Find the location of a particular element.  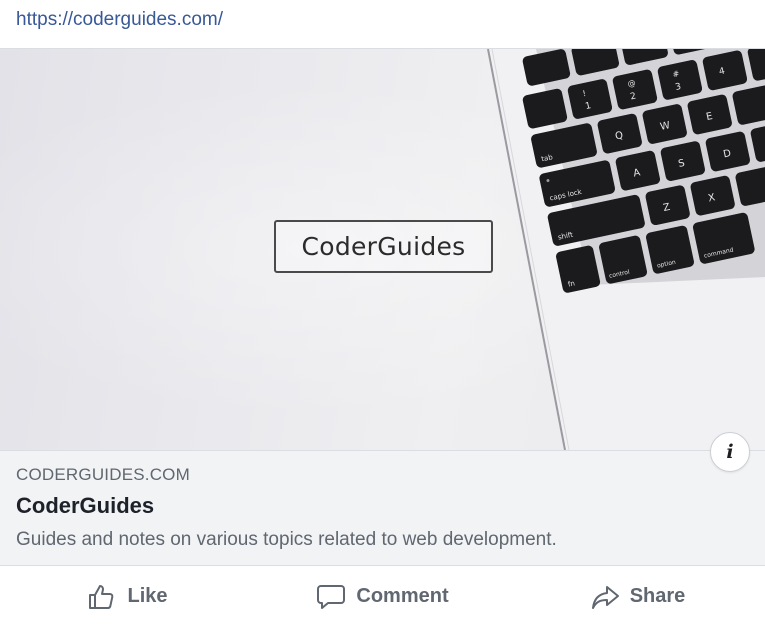

info-icon: i is located at coordinates (730, 452).